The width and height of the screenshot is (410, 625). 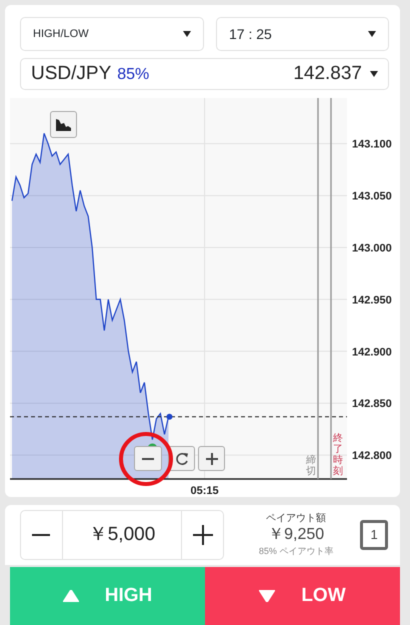 What do you see at coordinates (296, 551) in the screenshot?
I see `payout-rate: 85% ペイアウト率` at bounding box center [296, 551].